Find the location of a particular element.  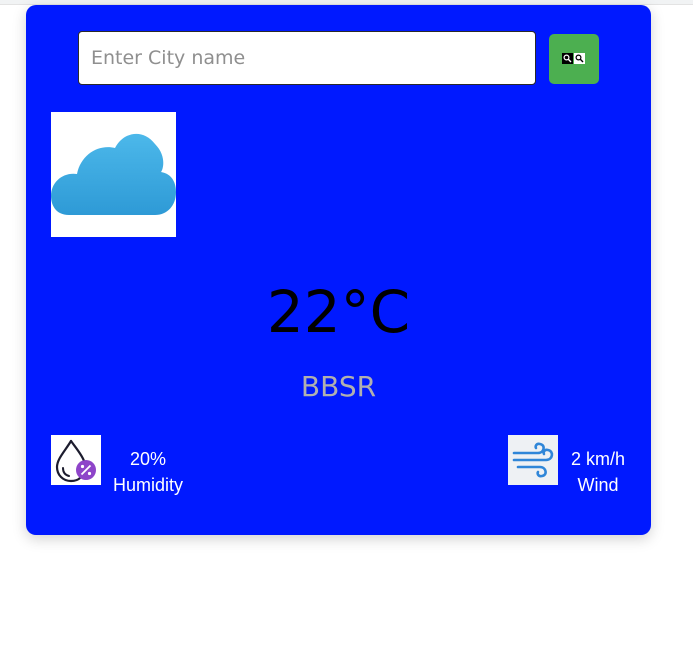

city-name: BBSR is located at coordinates (338, 386).